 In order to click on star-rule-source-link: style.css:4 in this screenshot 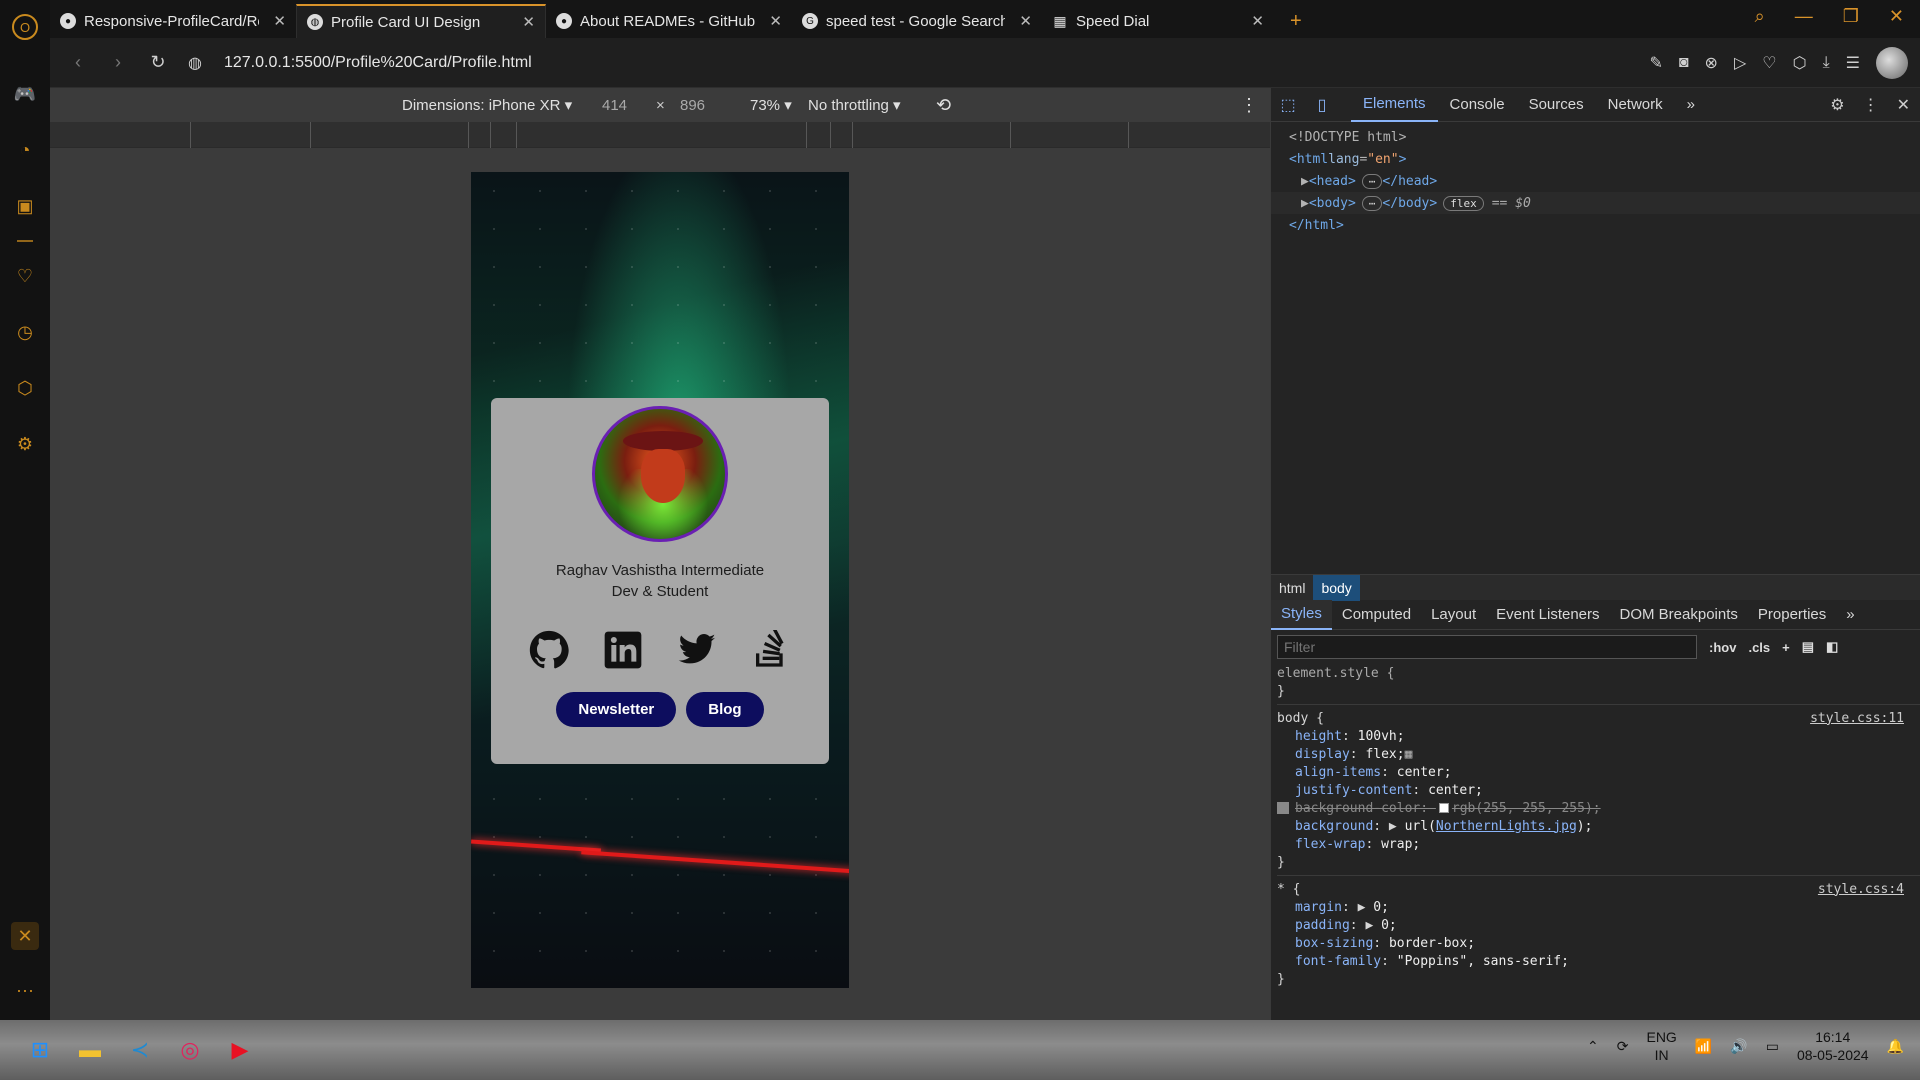, I will do `click(1861, 889)`.